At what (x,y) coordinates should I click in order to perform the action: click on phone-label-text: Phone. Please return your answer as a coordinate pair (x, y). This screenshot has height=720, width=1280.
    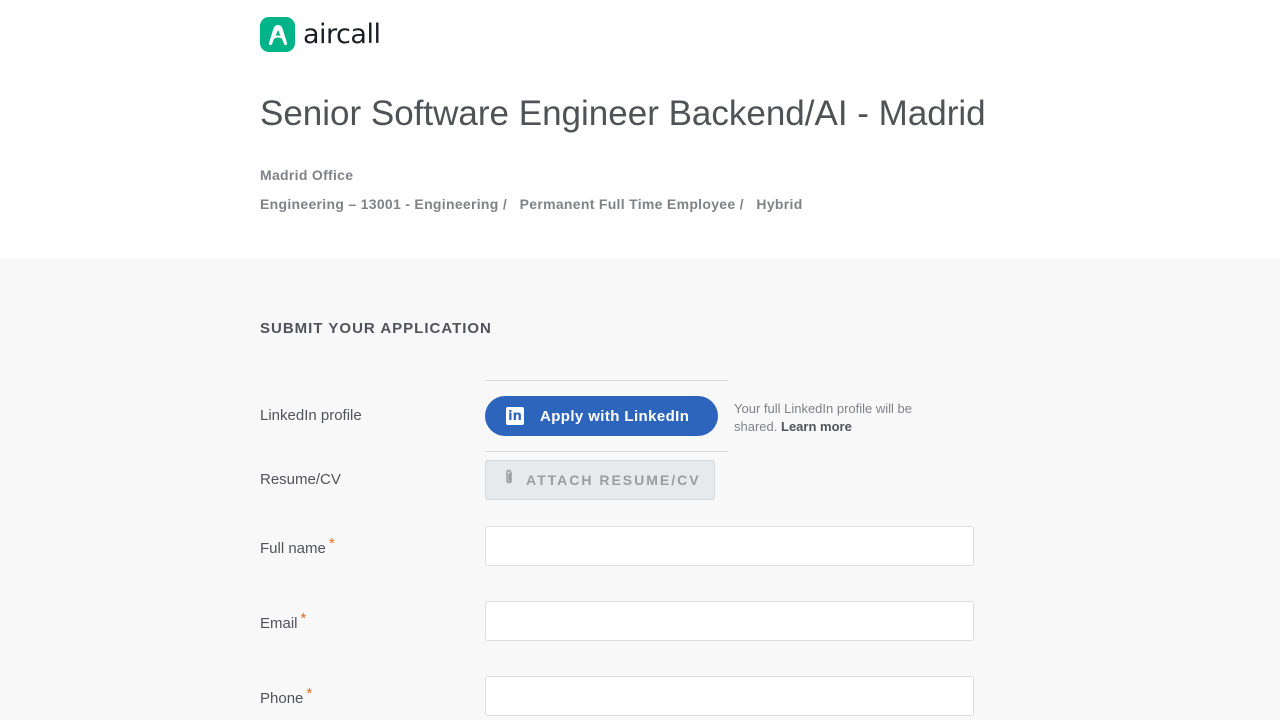
    Looking at the image, I should click on (282, 698).